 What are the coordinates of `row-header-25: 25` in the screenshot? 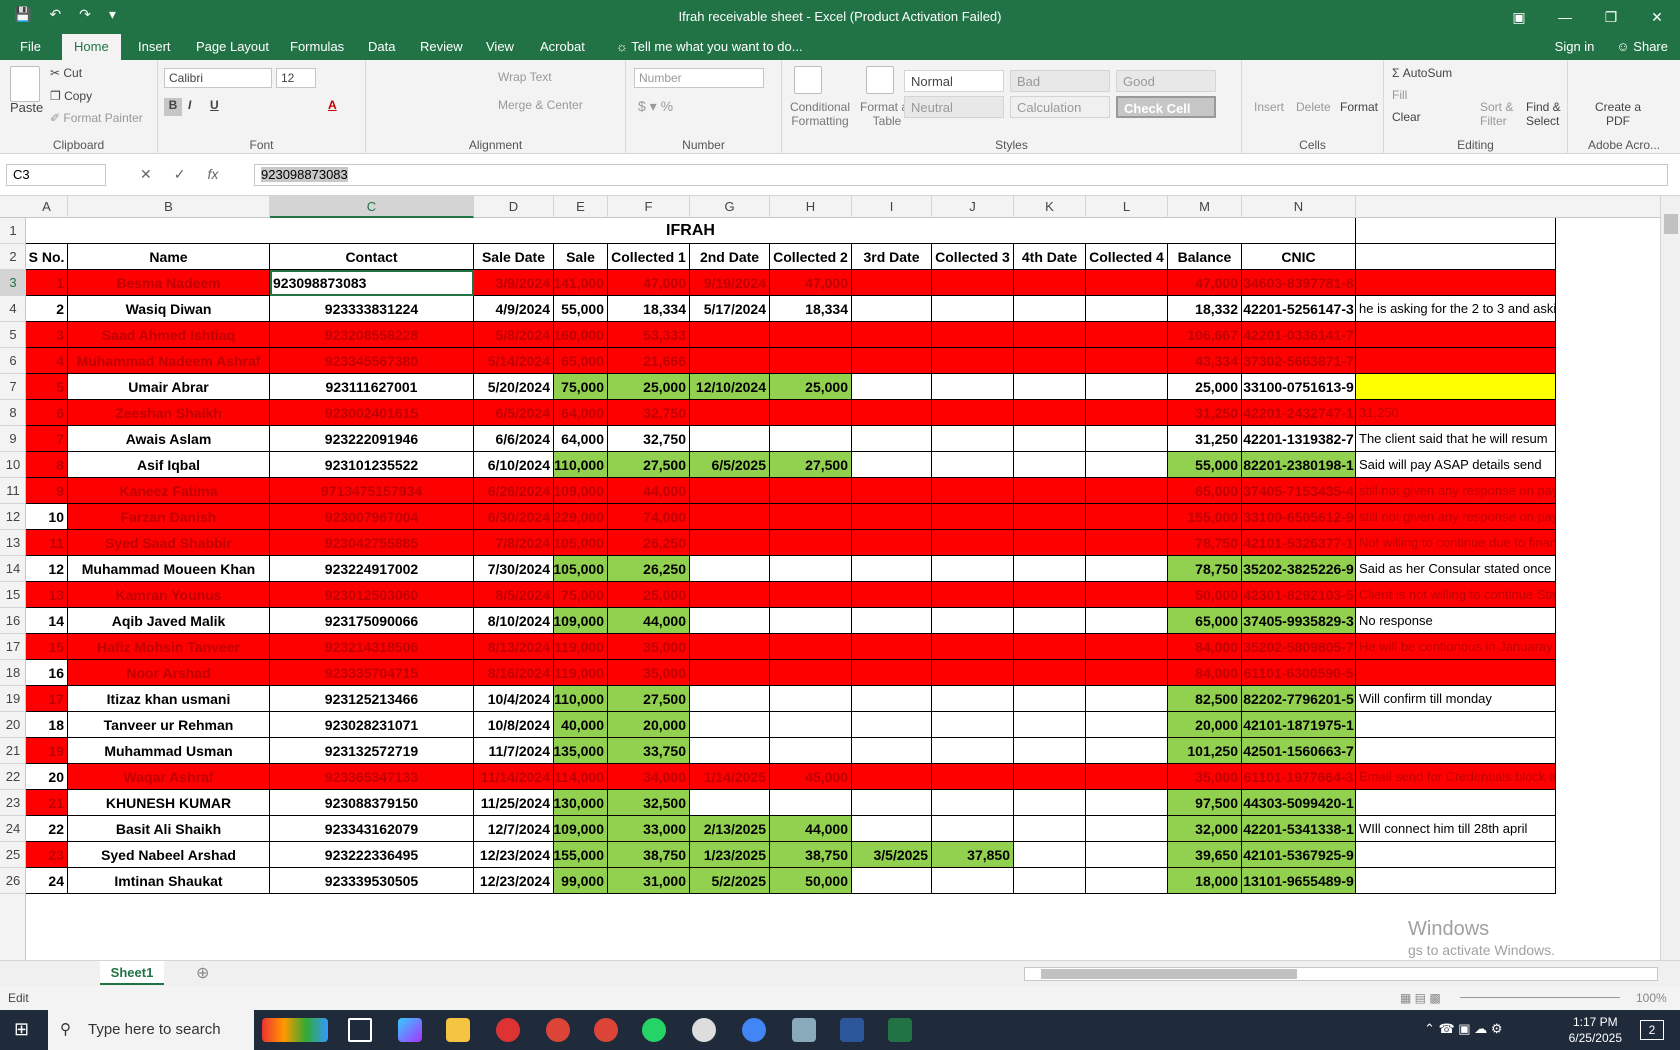 It's located at (13, 855).